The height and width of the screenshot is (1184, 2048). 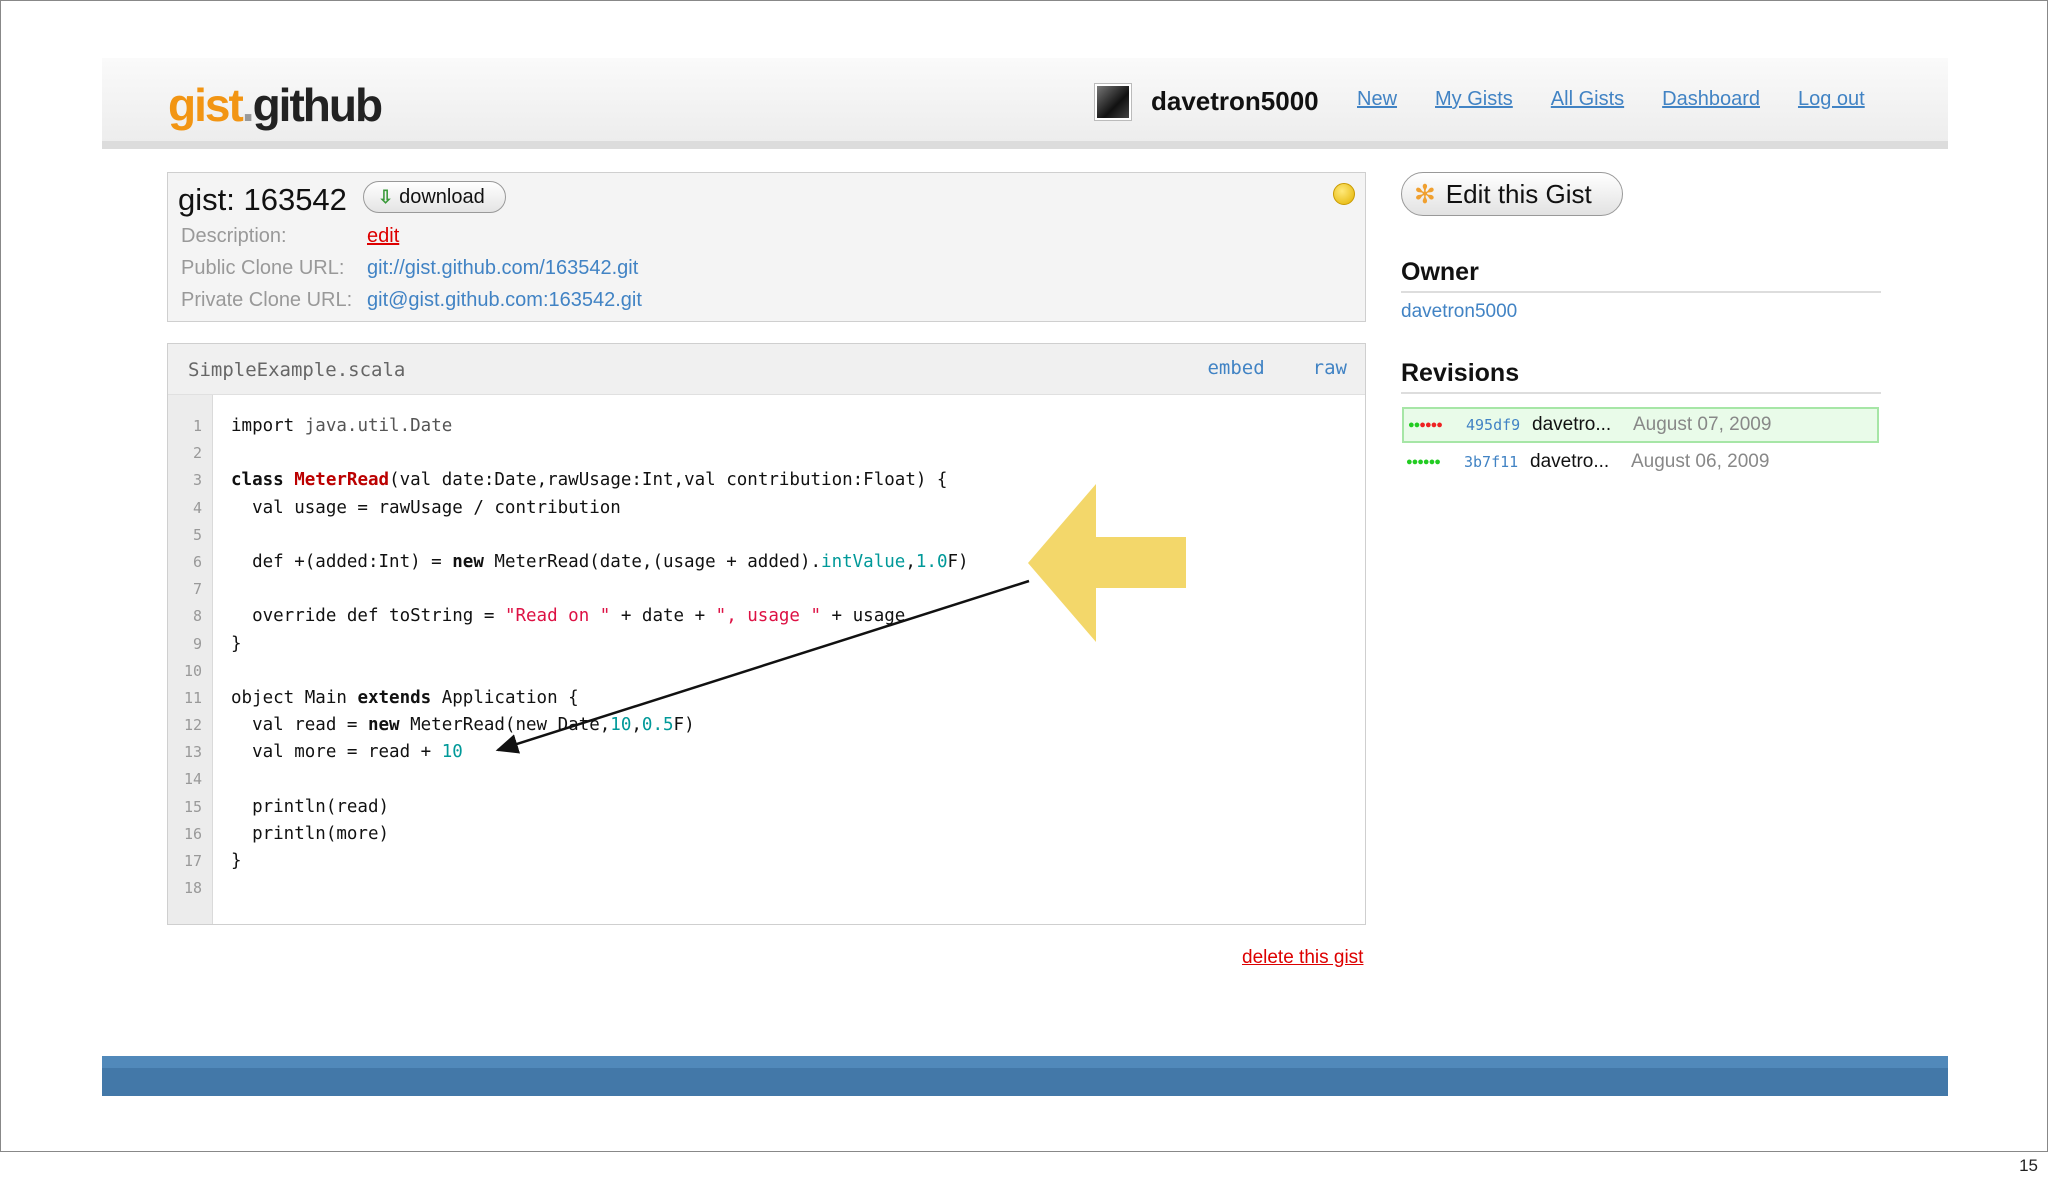 What do you see at coordinates (1459, 312) in the screenshot?
I see `owner-link: davetron5000` at bounding box center [1459, 312].